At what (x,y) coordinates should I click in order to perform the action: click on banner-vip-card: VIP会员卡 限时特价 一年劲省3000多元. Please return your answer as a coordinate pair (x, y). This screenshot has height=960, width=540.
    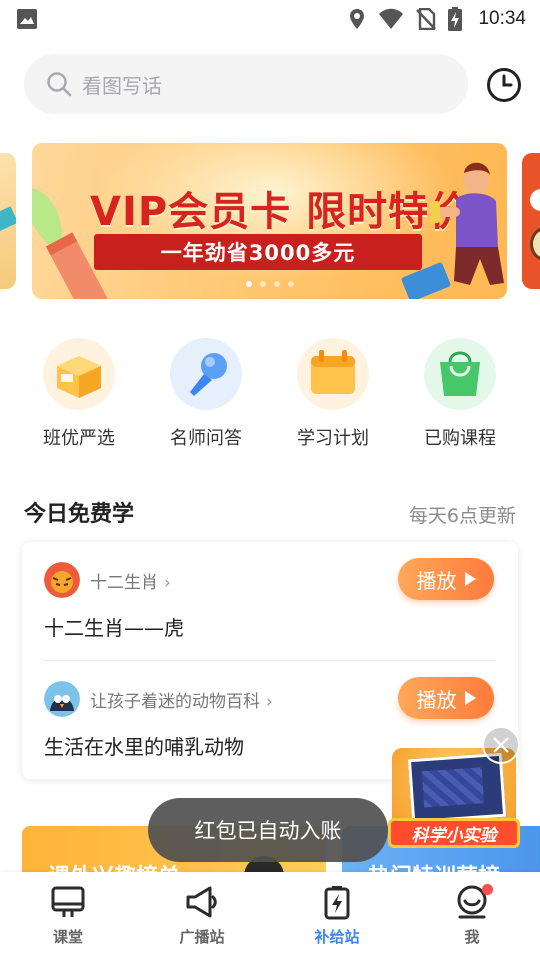
    Looking at the image, I should click on (269, 221).